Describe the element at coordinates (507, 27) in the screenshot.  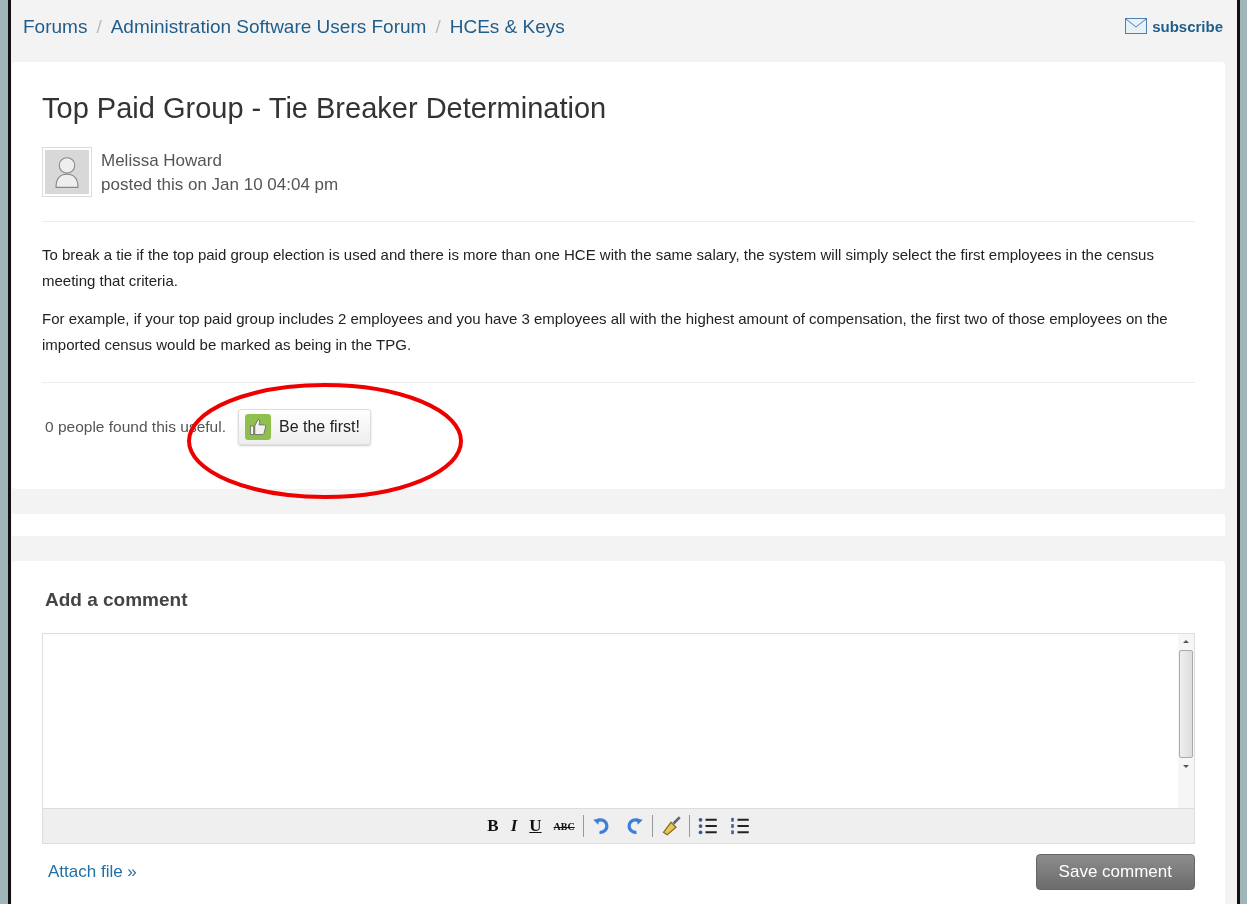
I see `breadcrumb-link: HCEs & Keys` at that location.